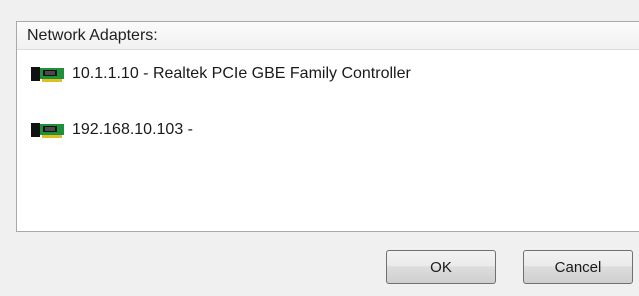 The height and width of the screenshot is (296, 639). I want to click on ok-button: OK, so click(441, 267).